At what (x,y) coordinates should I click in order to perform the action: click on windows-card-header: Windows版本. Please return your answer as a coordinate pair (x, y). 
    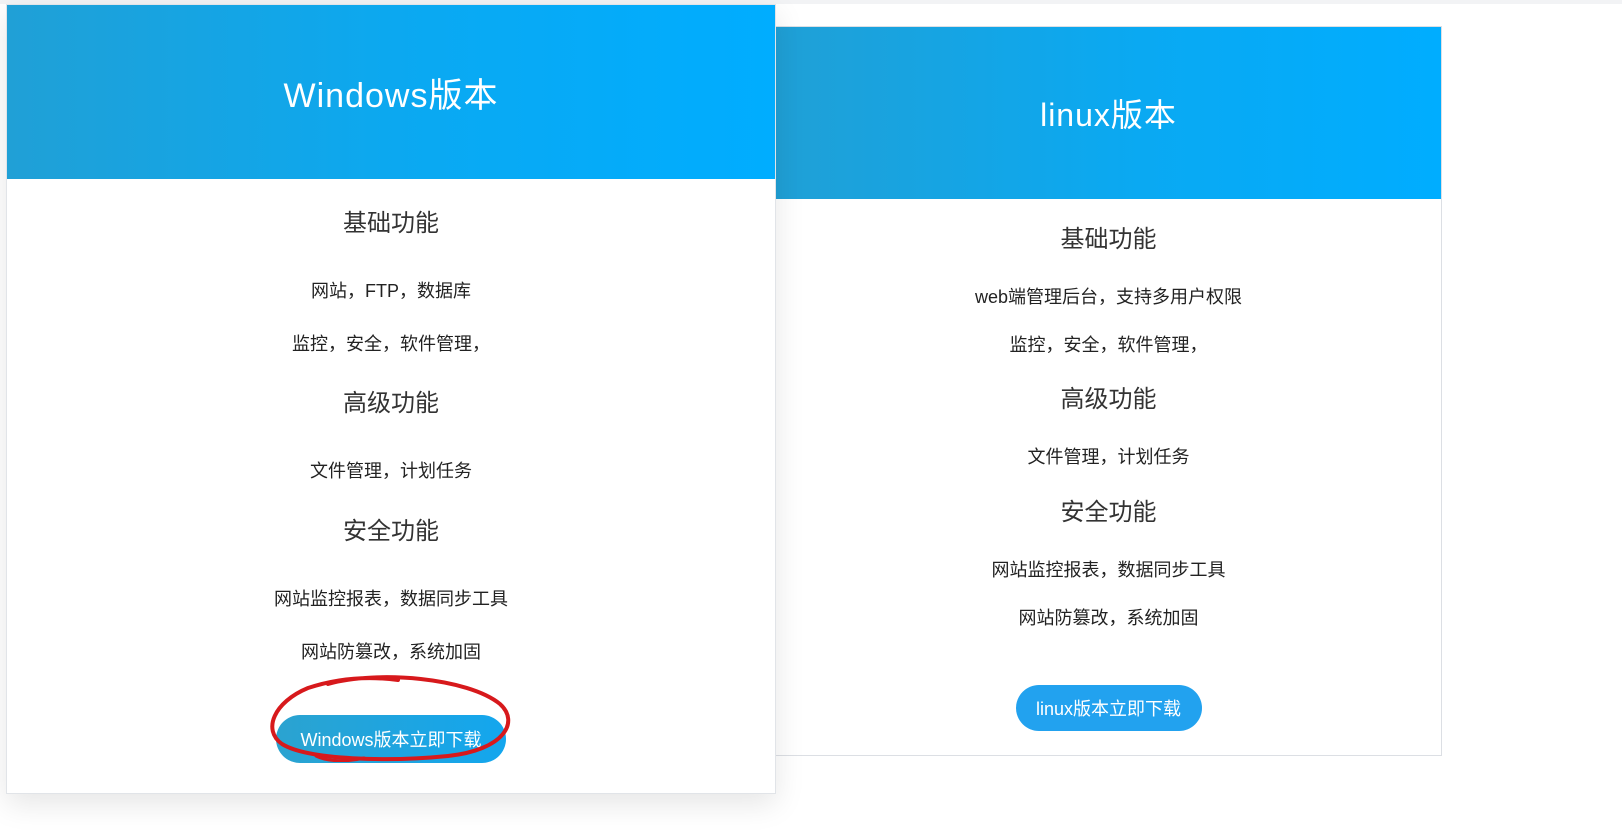
    Looking at the image, I should click on (391, 92).